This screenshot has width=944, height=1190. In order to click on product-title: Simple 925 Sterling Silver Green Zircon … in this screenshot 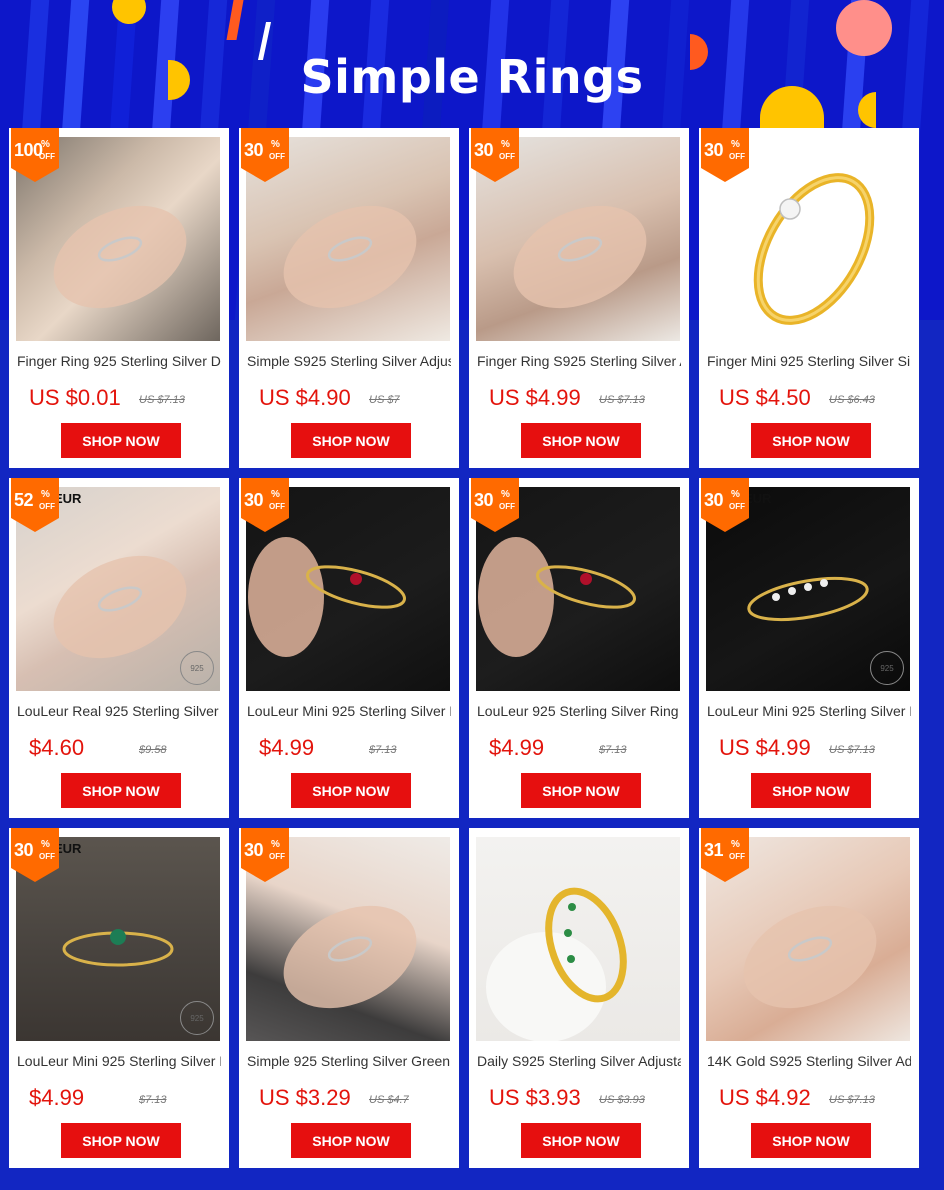, I will do `click(349, 1061)`.